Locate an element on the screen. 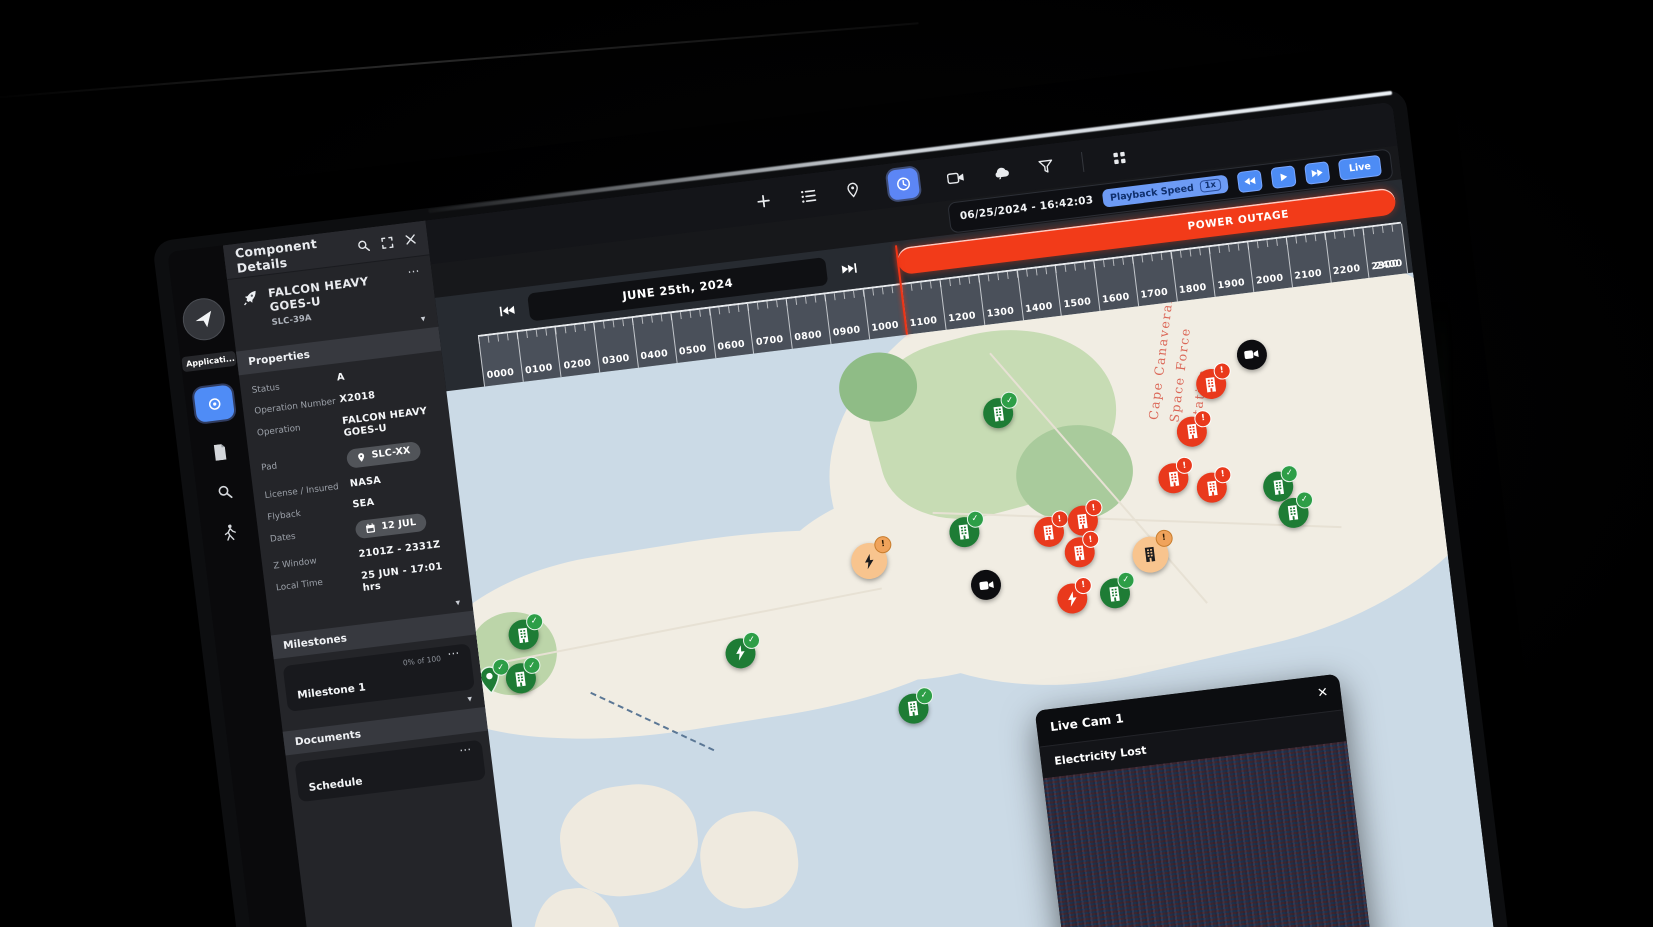  ruler-tick-label: 1700 is located at coordinates (1154, 293).